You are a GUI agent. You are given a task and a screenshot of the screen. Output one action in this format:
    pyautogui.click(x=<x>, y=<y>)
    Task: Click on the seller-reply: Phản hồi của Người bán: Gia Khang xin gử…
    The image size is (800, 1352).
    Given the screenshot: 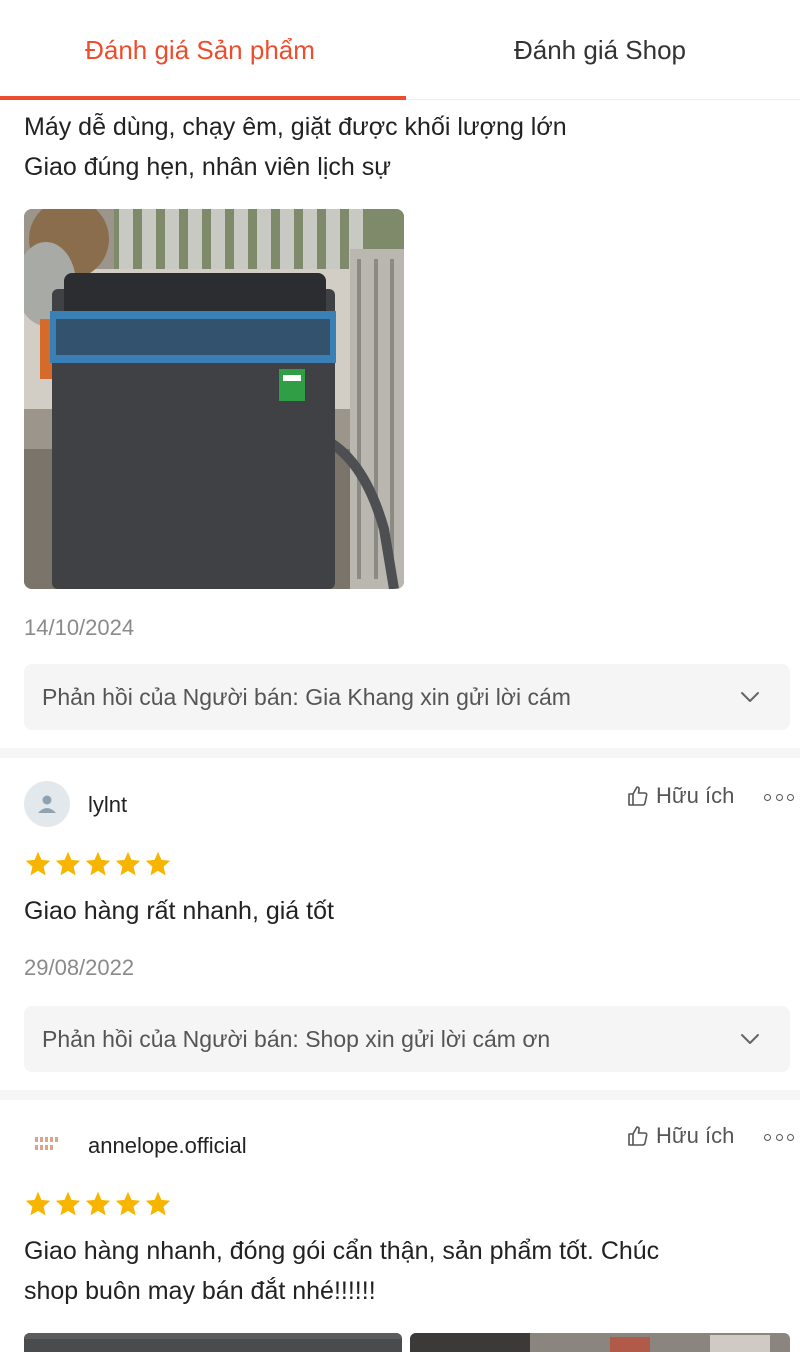 What is the action you would take?
    pyautogui.click(x=407, y=697)
    